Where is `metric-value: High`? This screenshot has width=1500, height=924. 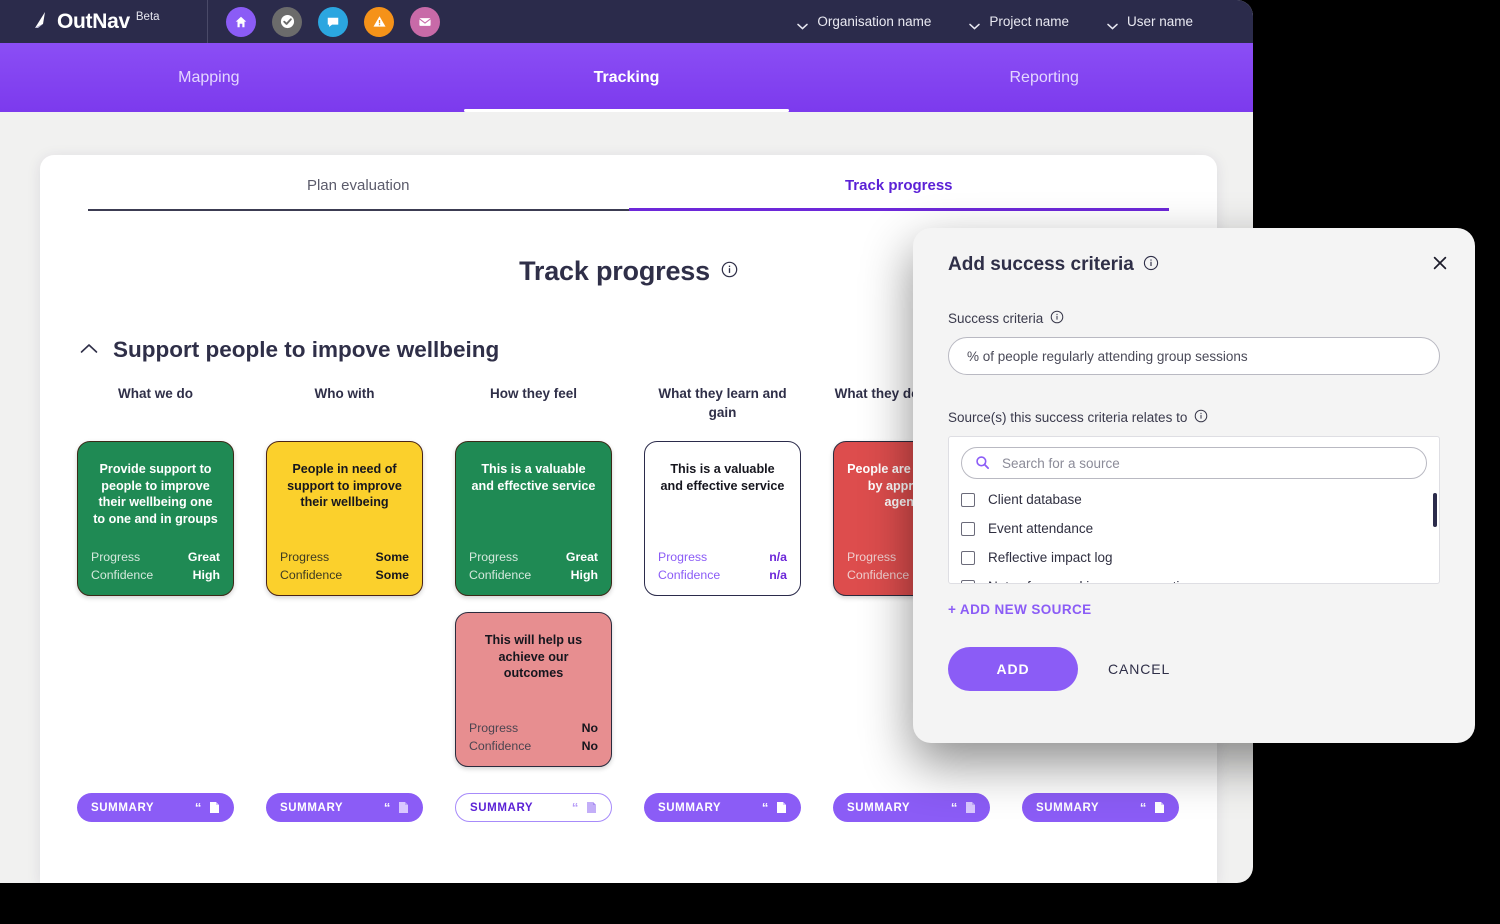
metric-value: High is located at coordinates (206, 575).